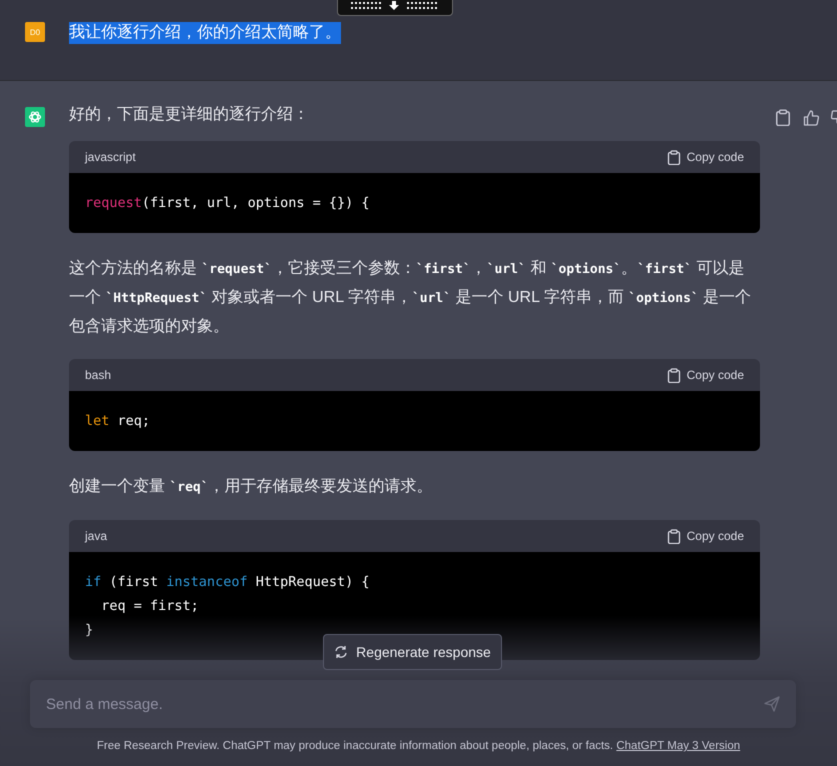 The width and height of the screenshot is (837, 766). Describe the element at coordinates (251, 486) in the screenshot. I see `message-paragraph: 创建一个变量 `req`，用于存储最终要发送的请求。` at that location.